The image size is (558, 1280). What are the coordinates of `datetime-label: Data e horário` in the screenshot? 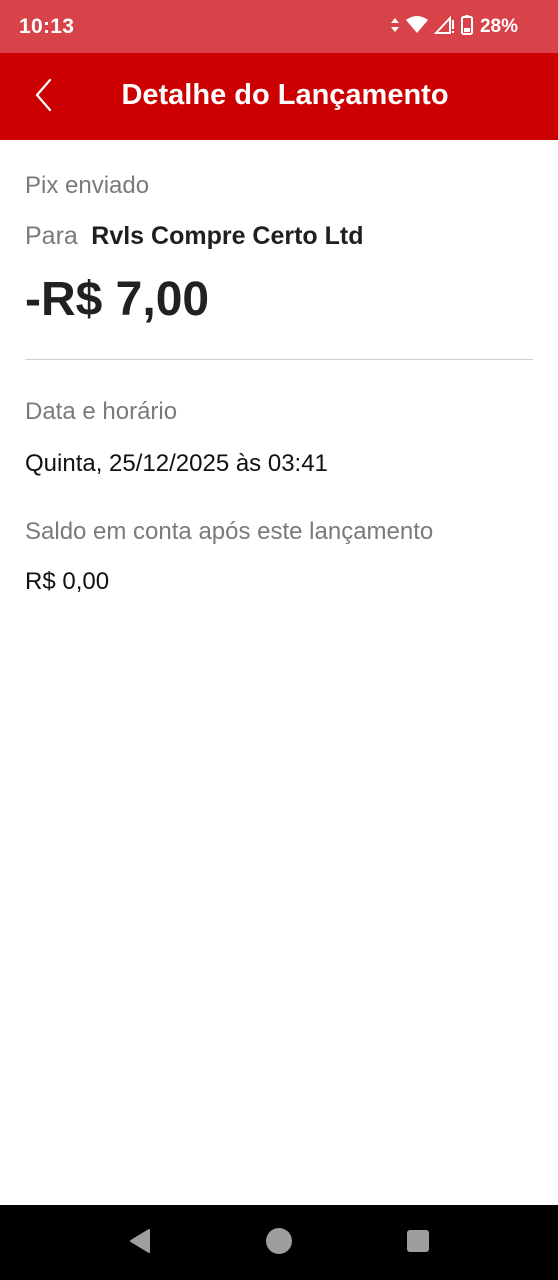 It's located at (101, 411).